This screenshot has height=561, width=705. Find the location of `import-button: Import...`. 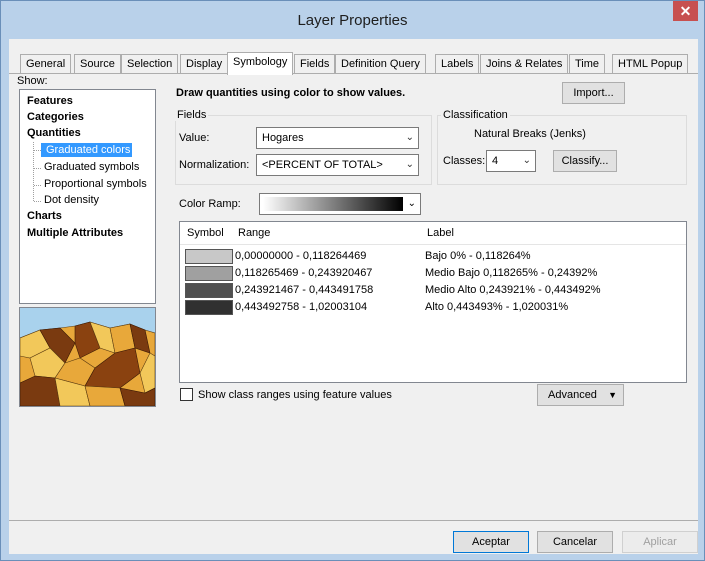

import-button: Import... is located at coordinates (593, 93).